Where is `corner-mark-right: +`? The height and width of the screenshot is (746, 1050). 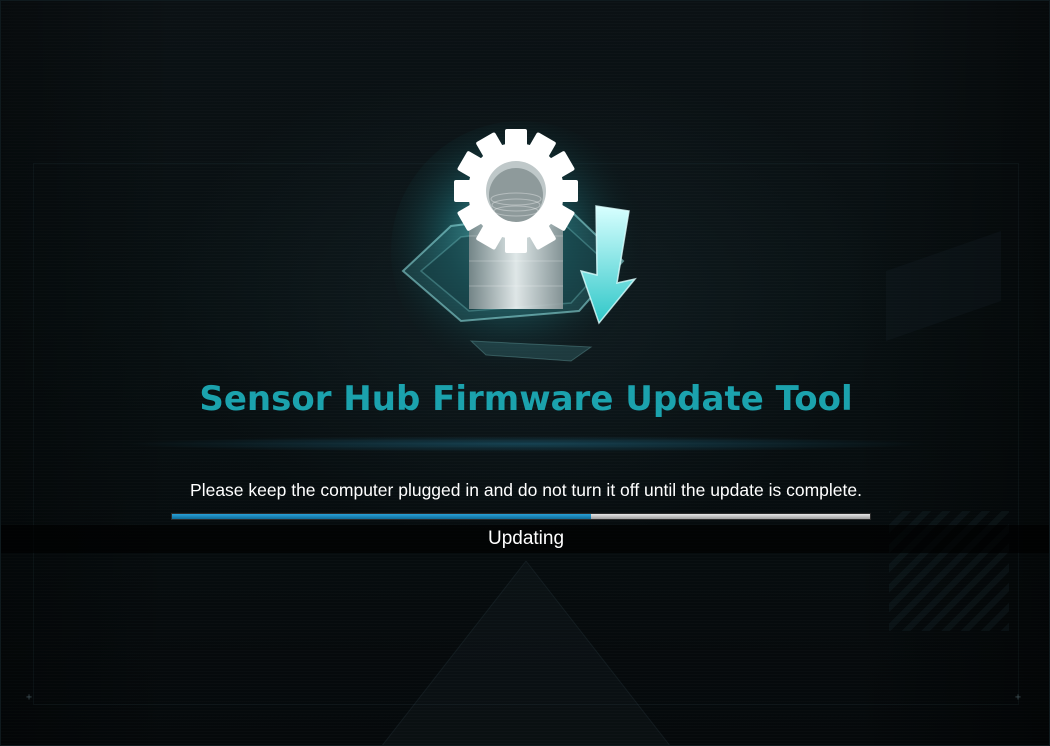
corner-mark-right: + is located at coordinates (1018, 697).